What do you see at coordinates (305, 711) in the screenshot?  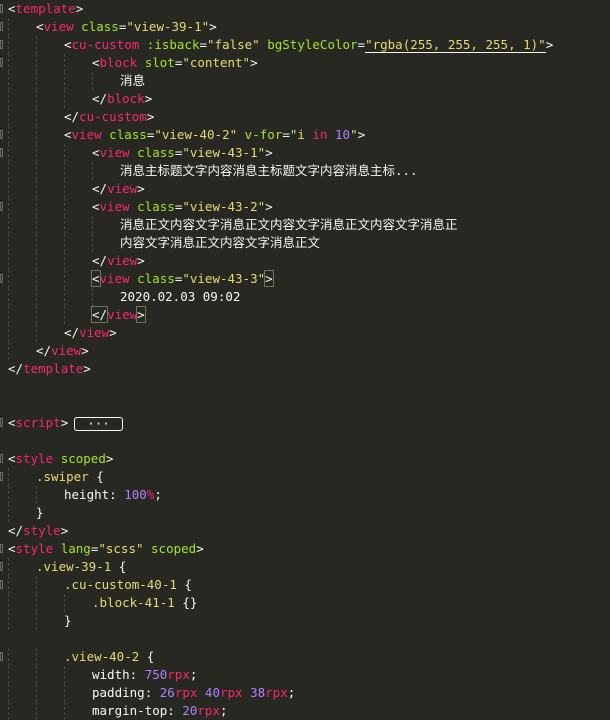 I see `code-line: margin-top: 20rpx;` at bounding box center [305, 711].